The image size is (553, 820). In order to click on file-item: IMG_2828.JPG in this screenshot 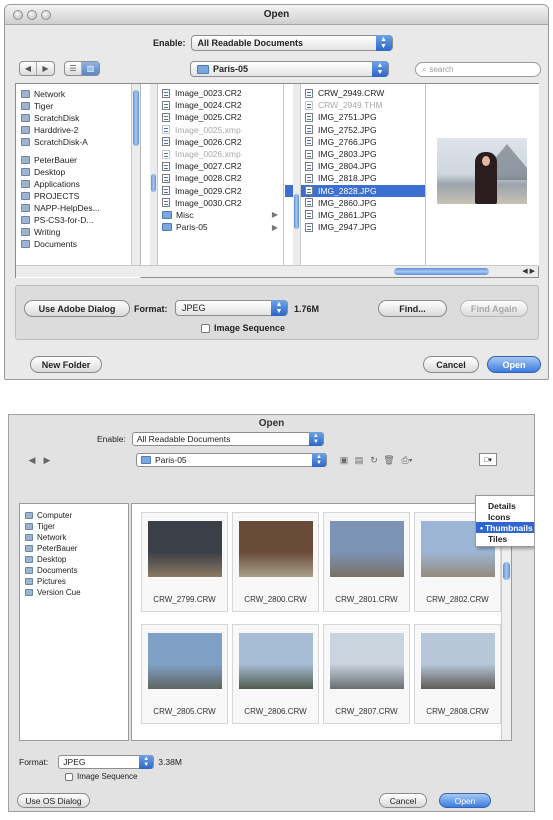, I will do `click(355, 190)`.